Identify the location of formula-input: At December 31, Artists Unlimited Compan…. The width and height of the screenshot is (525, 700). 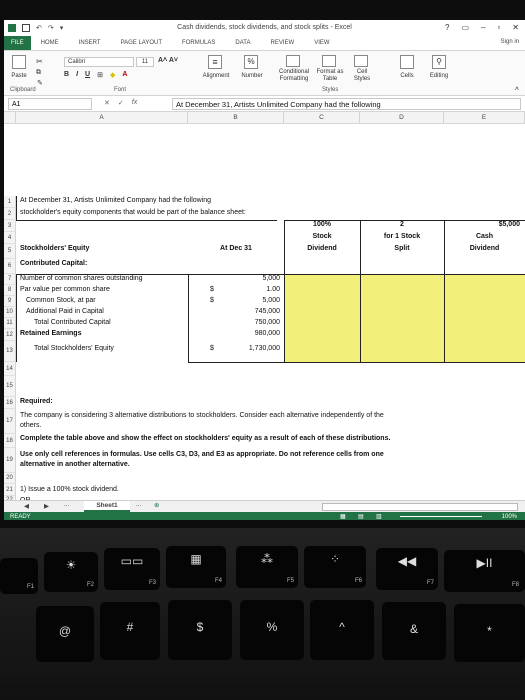
(346, 104).